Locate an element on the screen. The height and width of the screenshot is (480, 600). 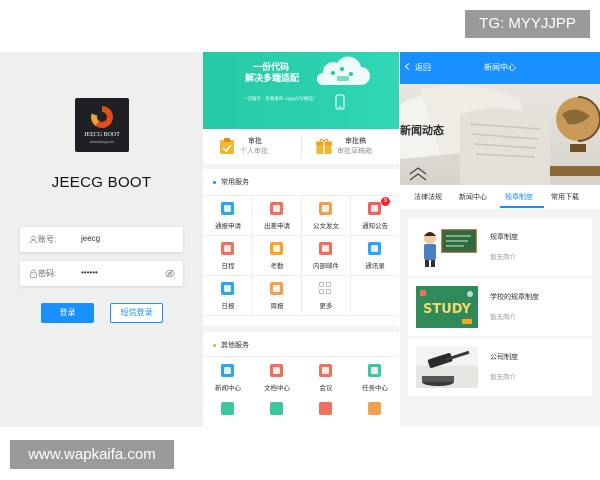
common-services-title: 常用服务 is located at coordinates (231, 182).